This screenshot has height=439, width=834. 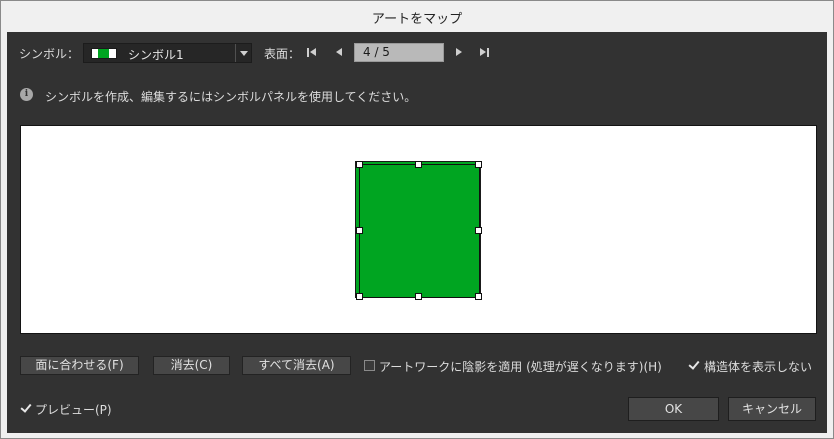 What do you see at coordinates (191, 365) in the screenshot?
I see `clear-button: 消去(C)` at bounding box center [191, 365].